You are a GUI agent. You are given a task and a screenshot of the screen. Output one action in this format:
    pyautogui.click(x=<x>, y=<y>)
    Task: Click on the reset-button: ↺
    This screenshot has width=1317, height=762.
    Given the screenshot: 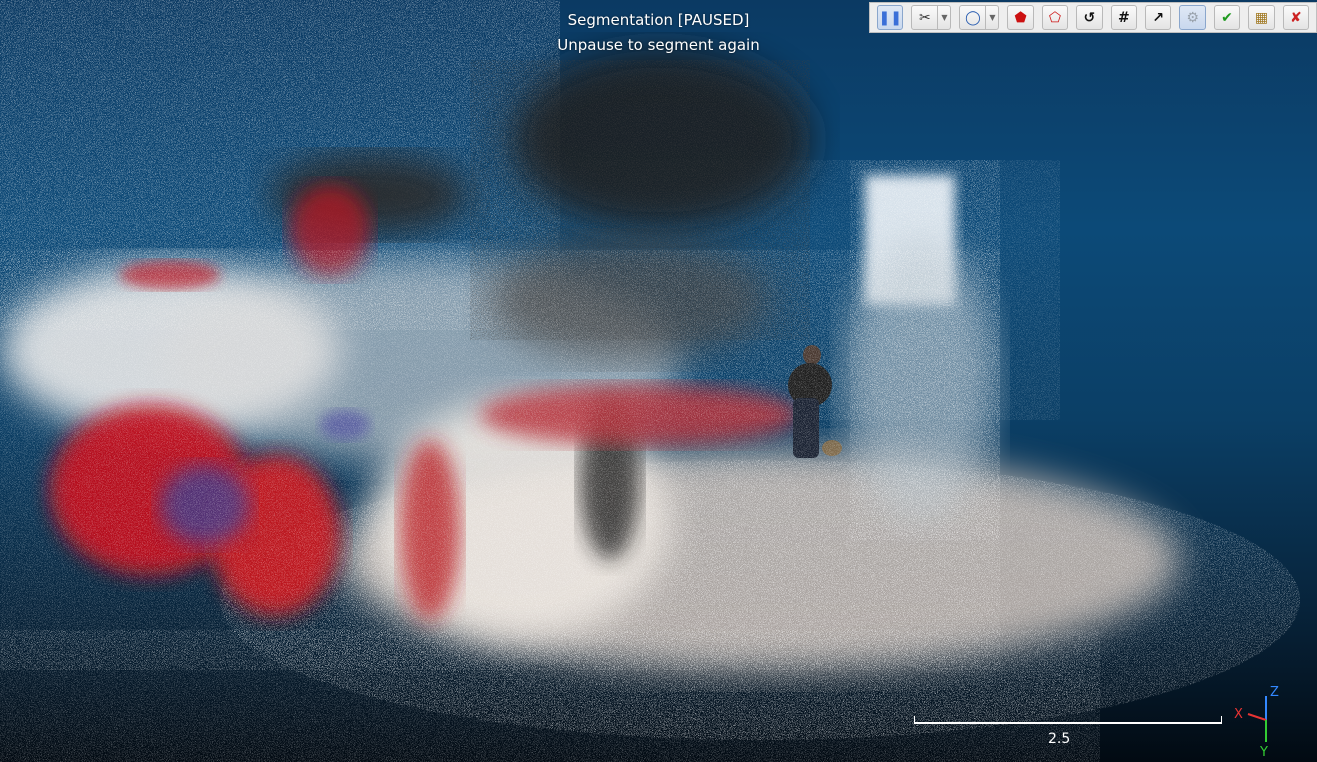 What is the action you would take?
    pyautogui.click(x=1089, y=17)
    